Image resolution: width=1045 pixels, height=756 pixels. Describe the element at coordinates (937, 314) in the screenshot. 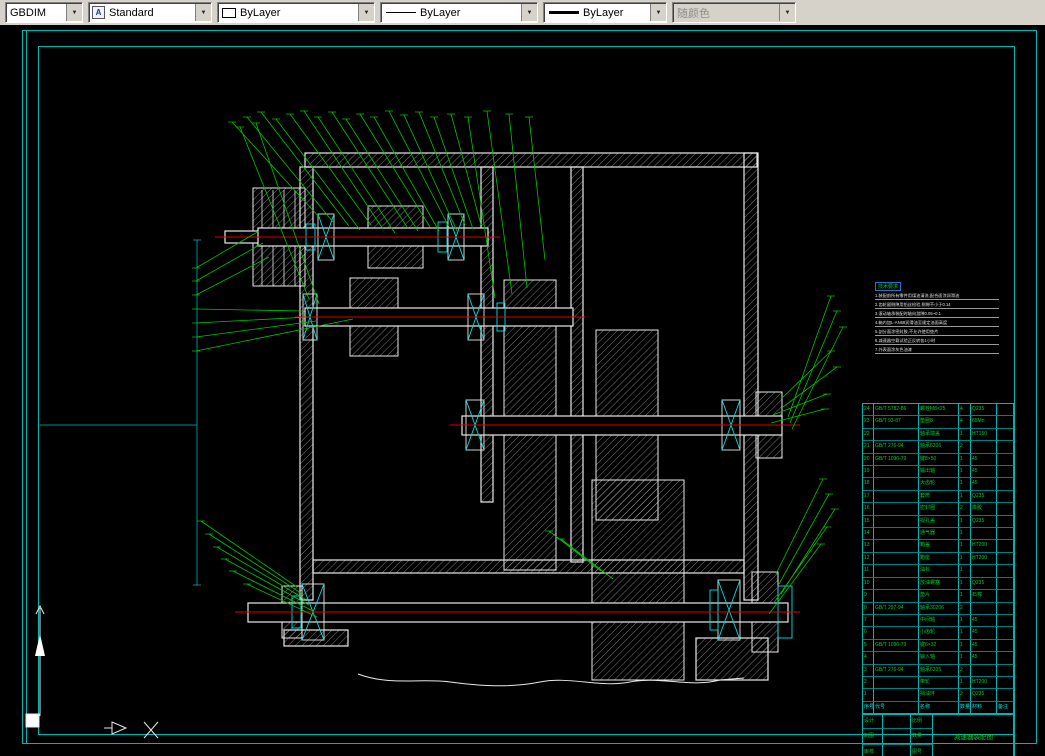

I see `technical-note-line: 3.滚动轴承装配时轴向游隙0.05~0.1` at that location.